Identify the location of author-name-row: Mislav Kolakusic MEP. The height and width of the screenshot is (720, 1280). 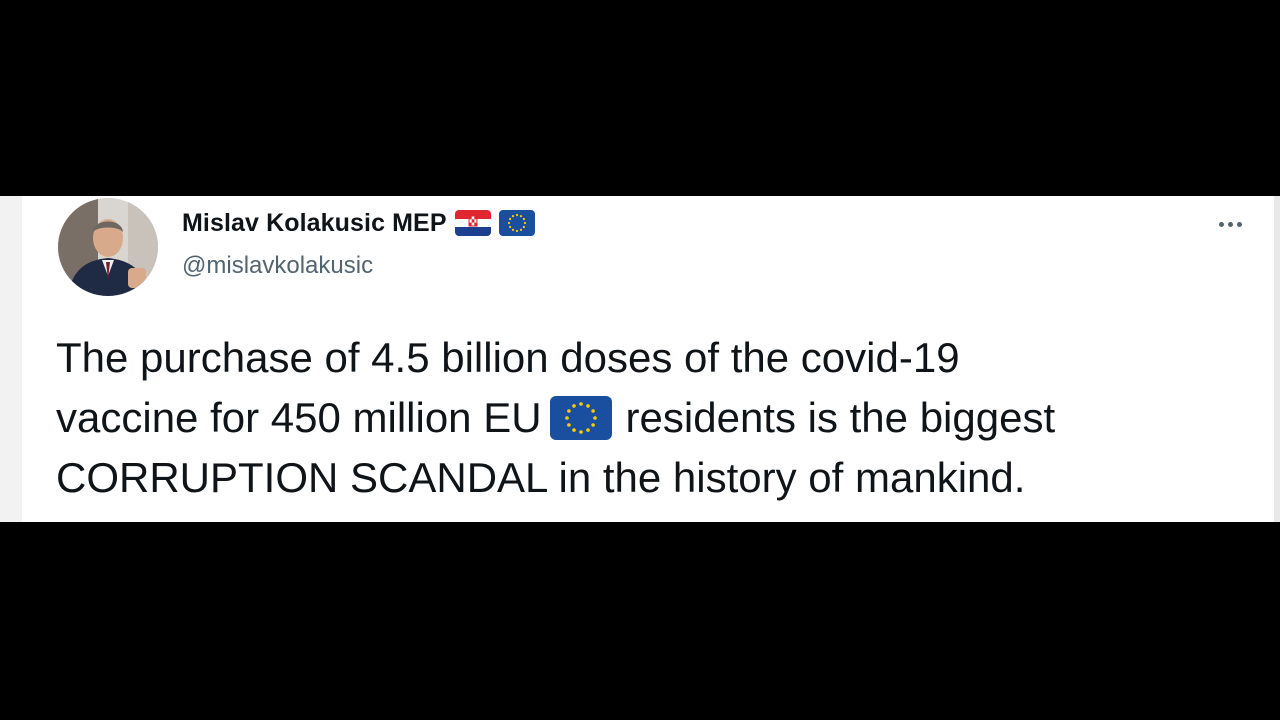
(358, 223).